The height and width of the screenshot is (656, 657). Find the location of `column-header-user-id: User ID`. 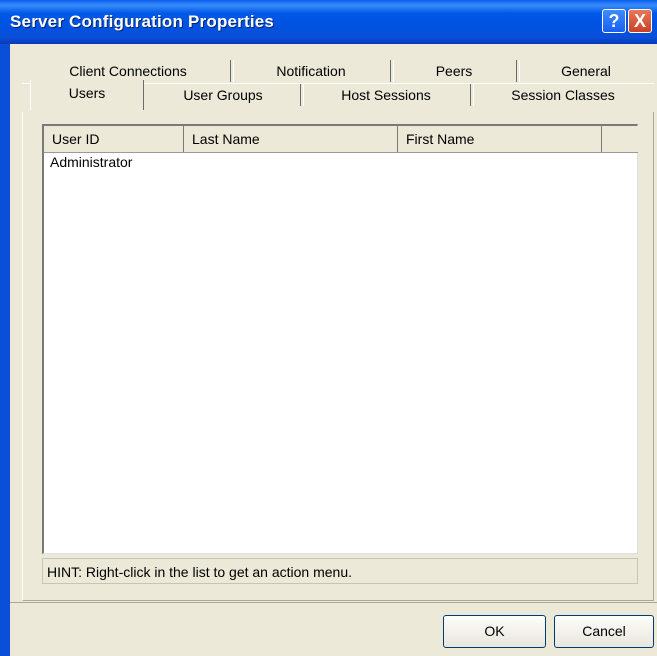

column-header-user-id: User ID is located at coordinates (114, 139).